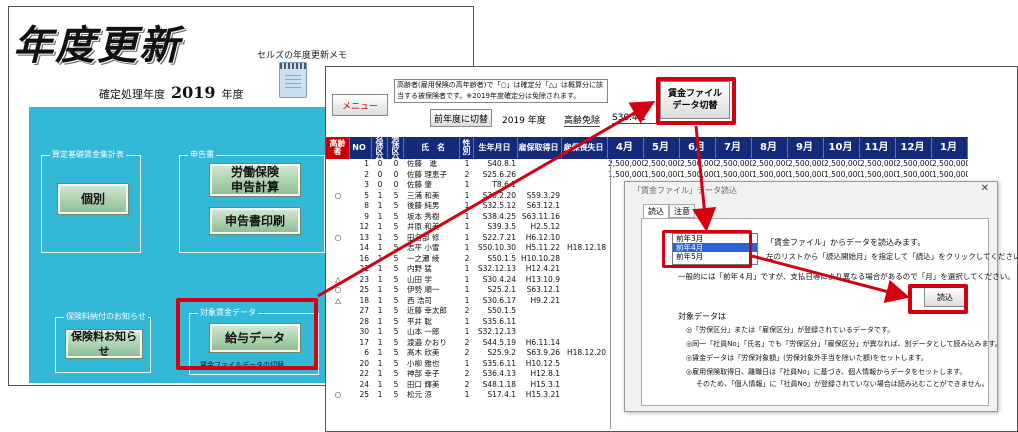 The width and height of the screenshot is (1018, 432). Describe the element at coordinates (302, 54) in the screenshot. I see `memo-link: セルズの年度更新メモ` at that location.